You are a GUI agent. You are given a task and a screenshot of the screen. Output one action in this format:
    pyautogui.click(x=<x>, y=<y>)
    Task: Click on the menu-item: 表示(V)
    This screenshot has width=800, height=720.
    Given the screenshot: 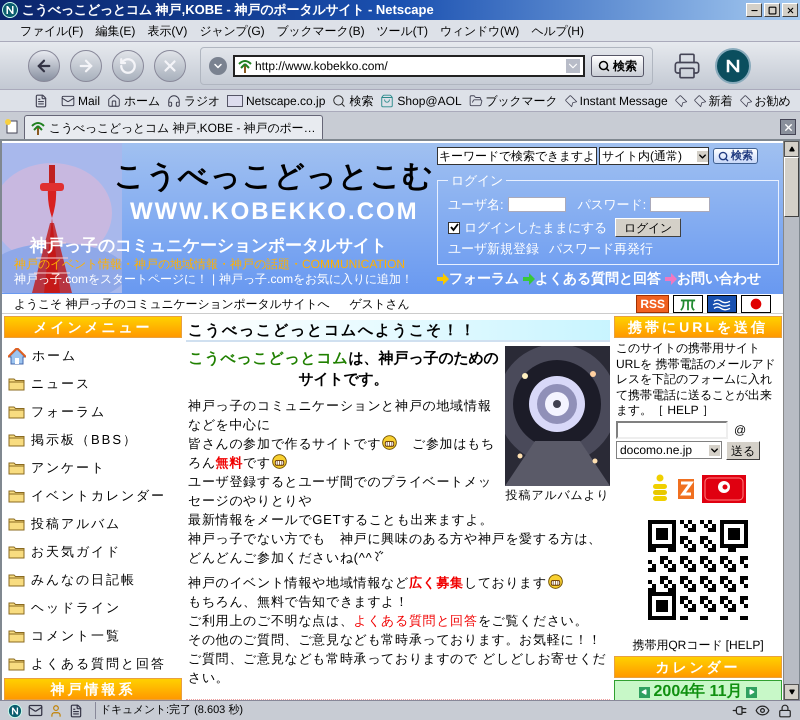 What is the action you would take?
    pyautogui.click(x=167, y=31)
    